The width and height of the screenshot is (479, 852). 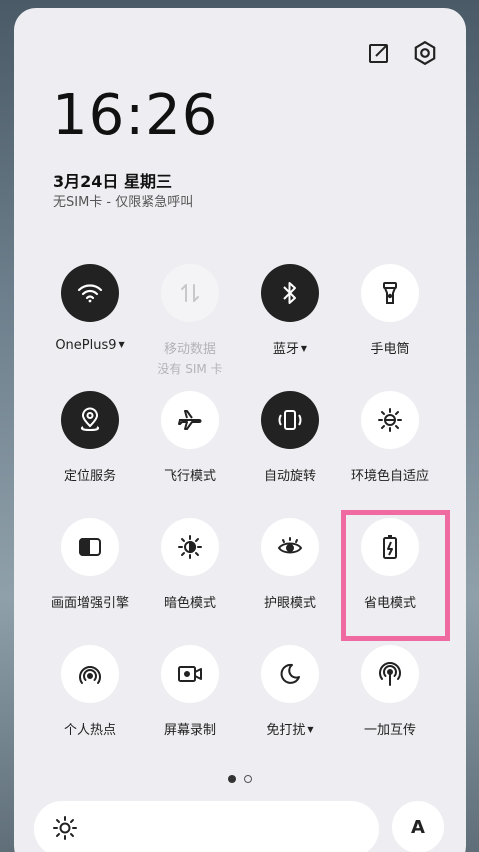 What do you see at coordinates (289, 476) in the screenshot?
I see `tile-label: 自动旋转` at bounding box center [289, 476].